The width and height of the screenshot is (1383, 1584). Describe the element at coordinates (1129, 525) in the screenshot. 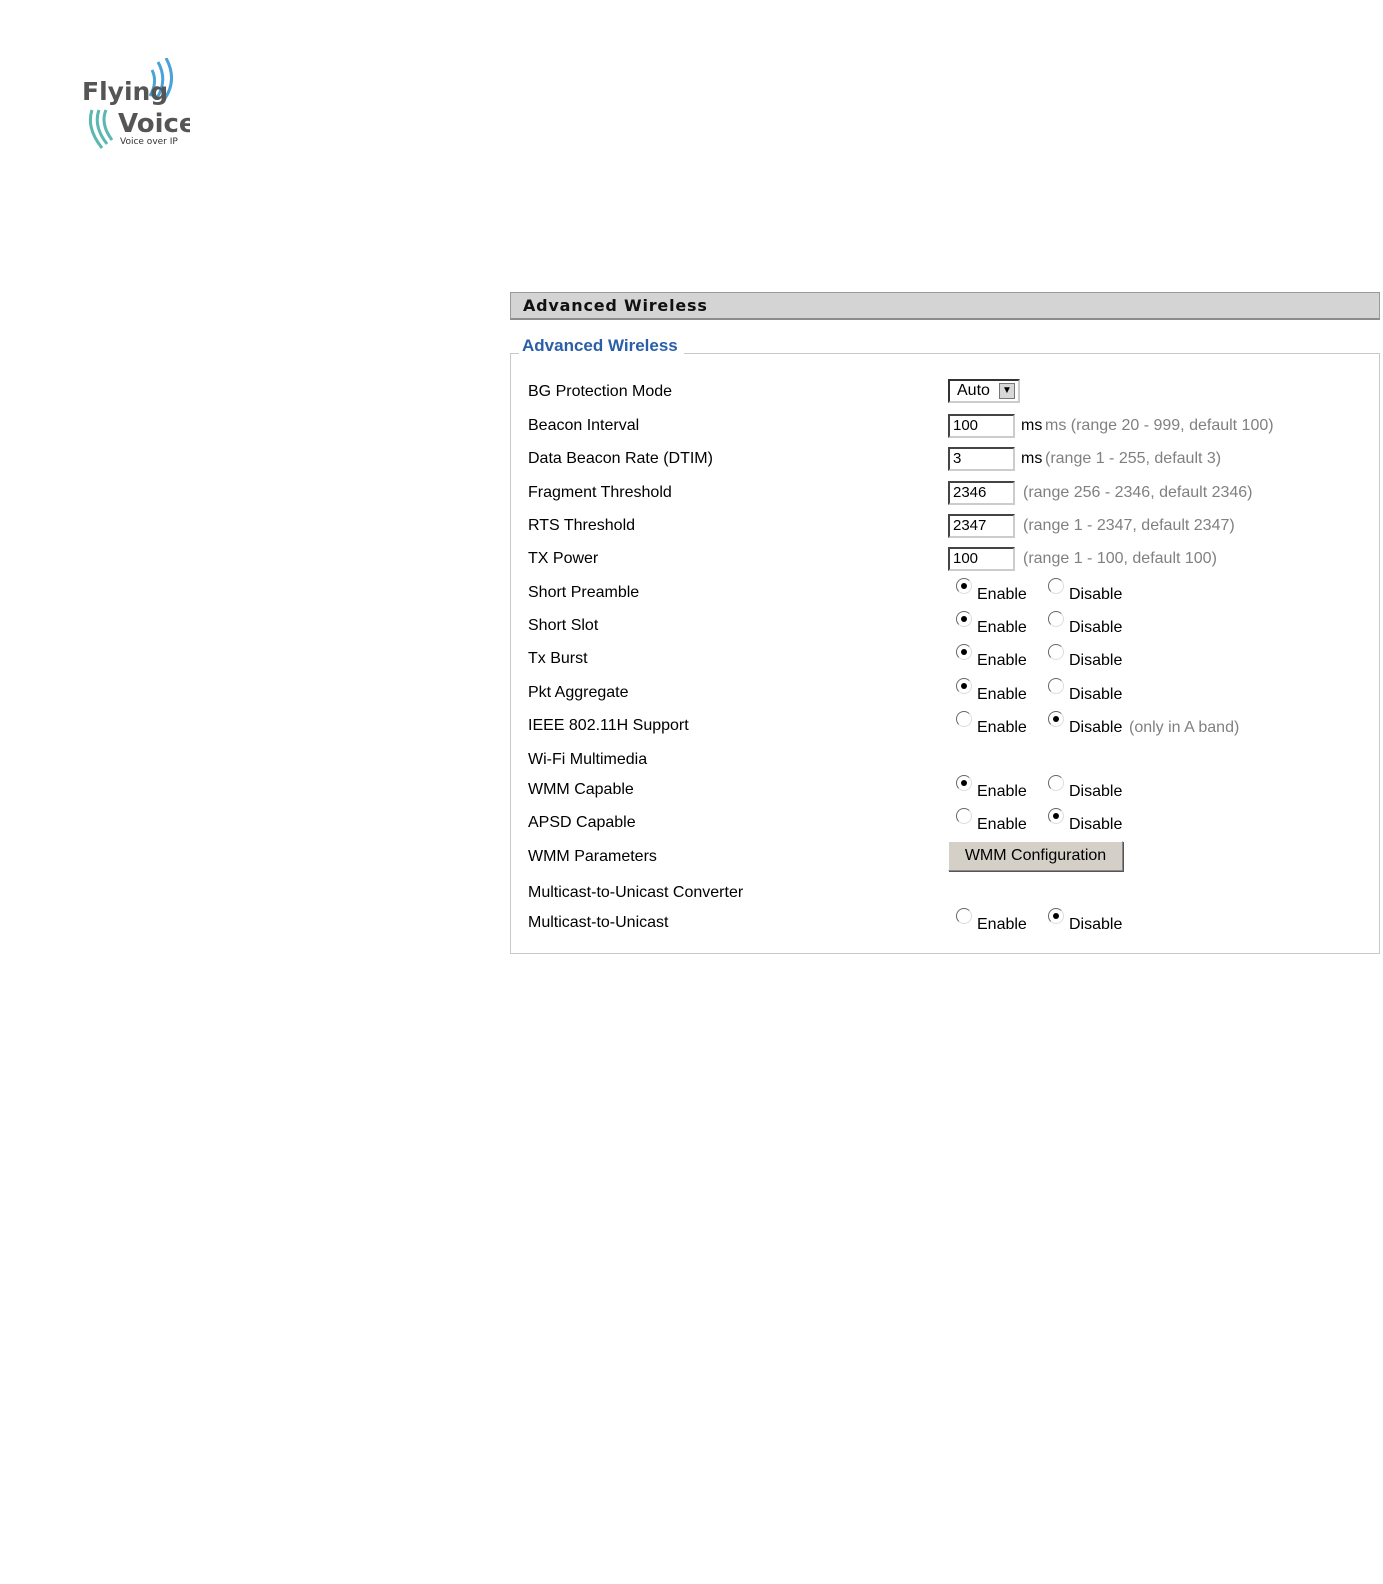

I see `range-hint: (range 1 - 2347, default 2347)` at that location.